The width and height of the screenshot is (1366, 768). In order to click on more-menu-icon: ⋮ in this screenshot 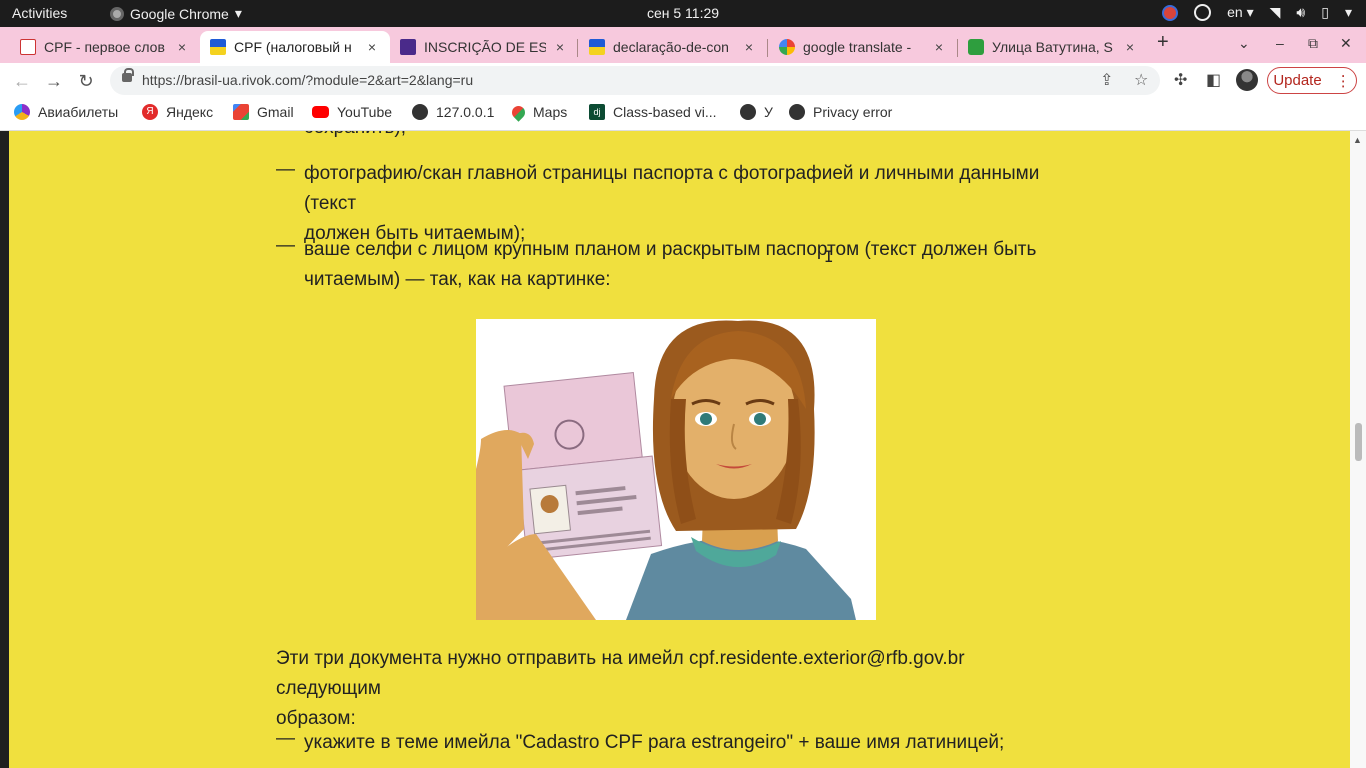, I will do `click(1343, 81)`.